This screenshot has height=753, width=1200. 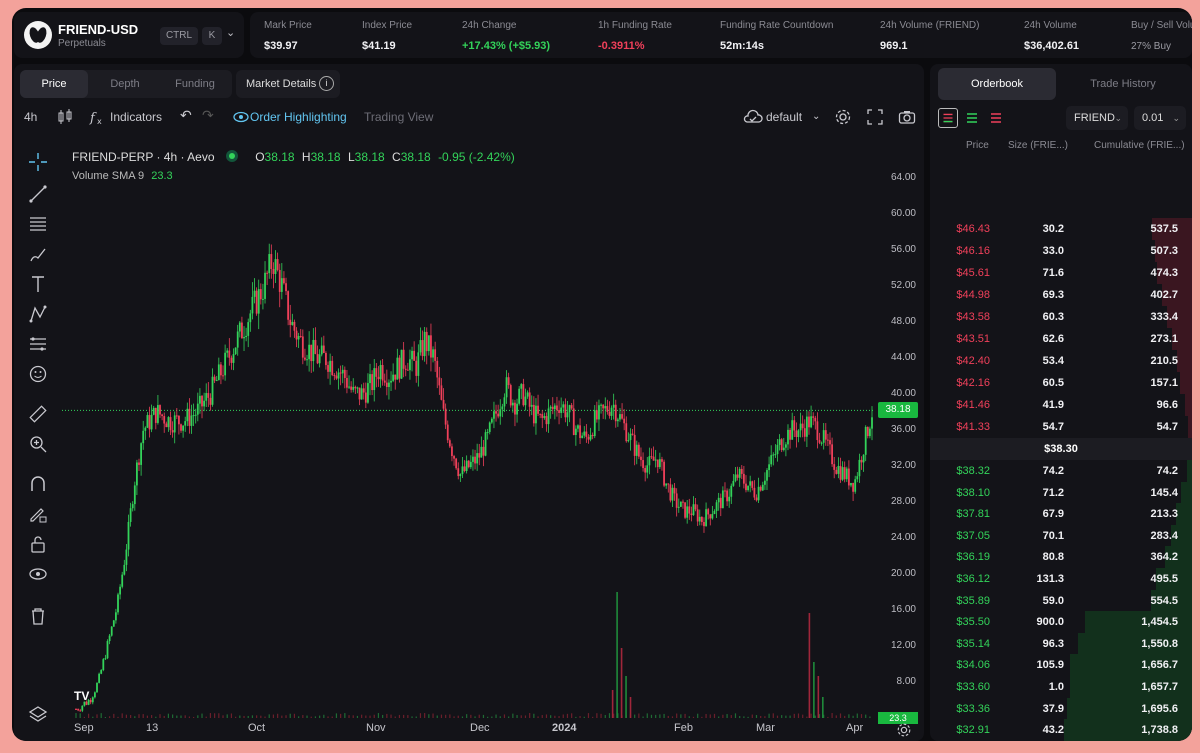 What do you see at coordinates (38, 344) in the screenshot?
I see `prediction-icon` at bounding box center [38, 344].